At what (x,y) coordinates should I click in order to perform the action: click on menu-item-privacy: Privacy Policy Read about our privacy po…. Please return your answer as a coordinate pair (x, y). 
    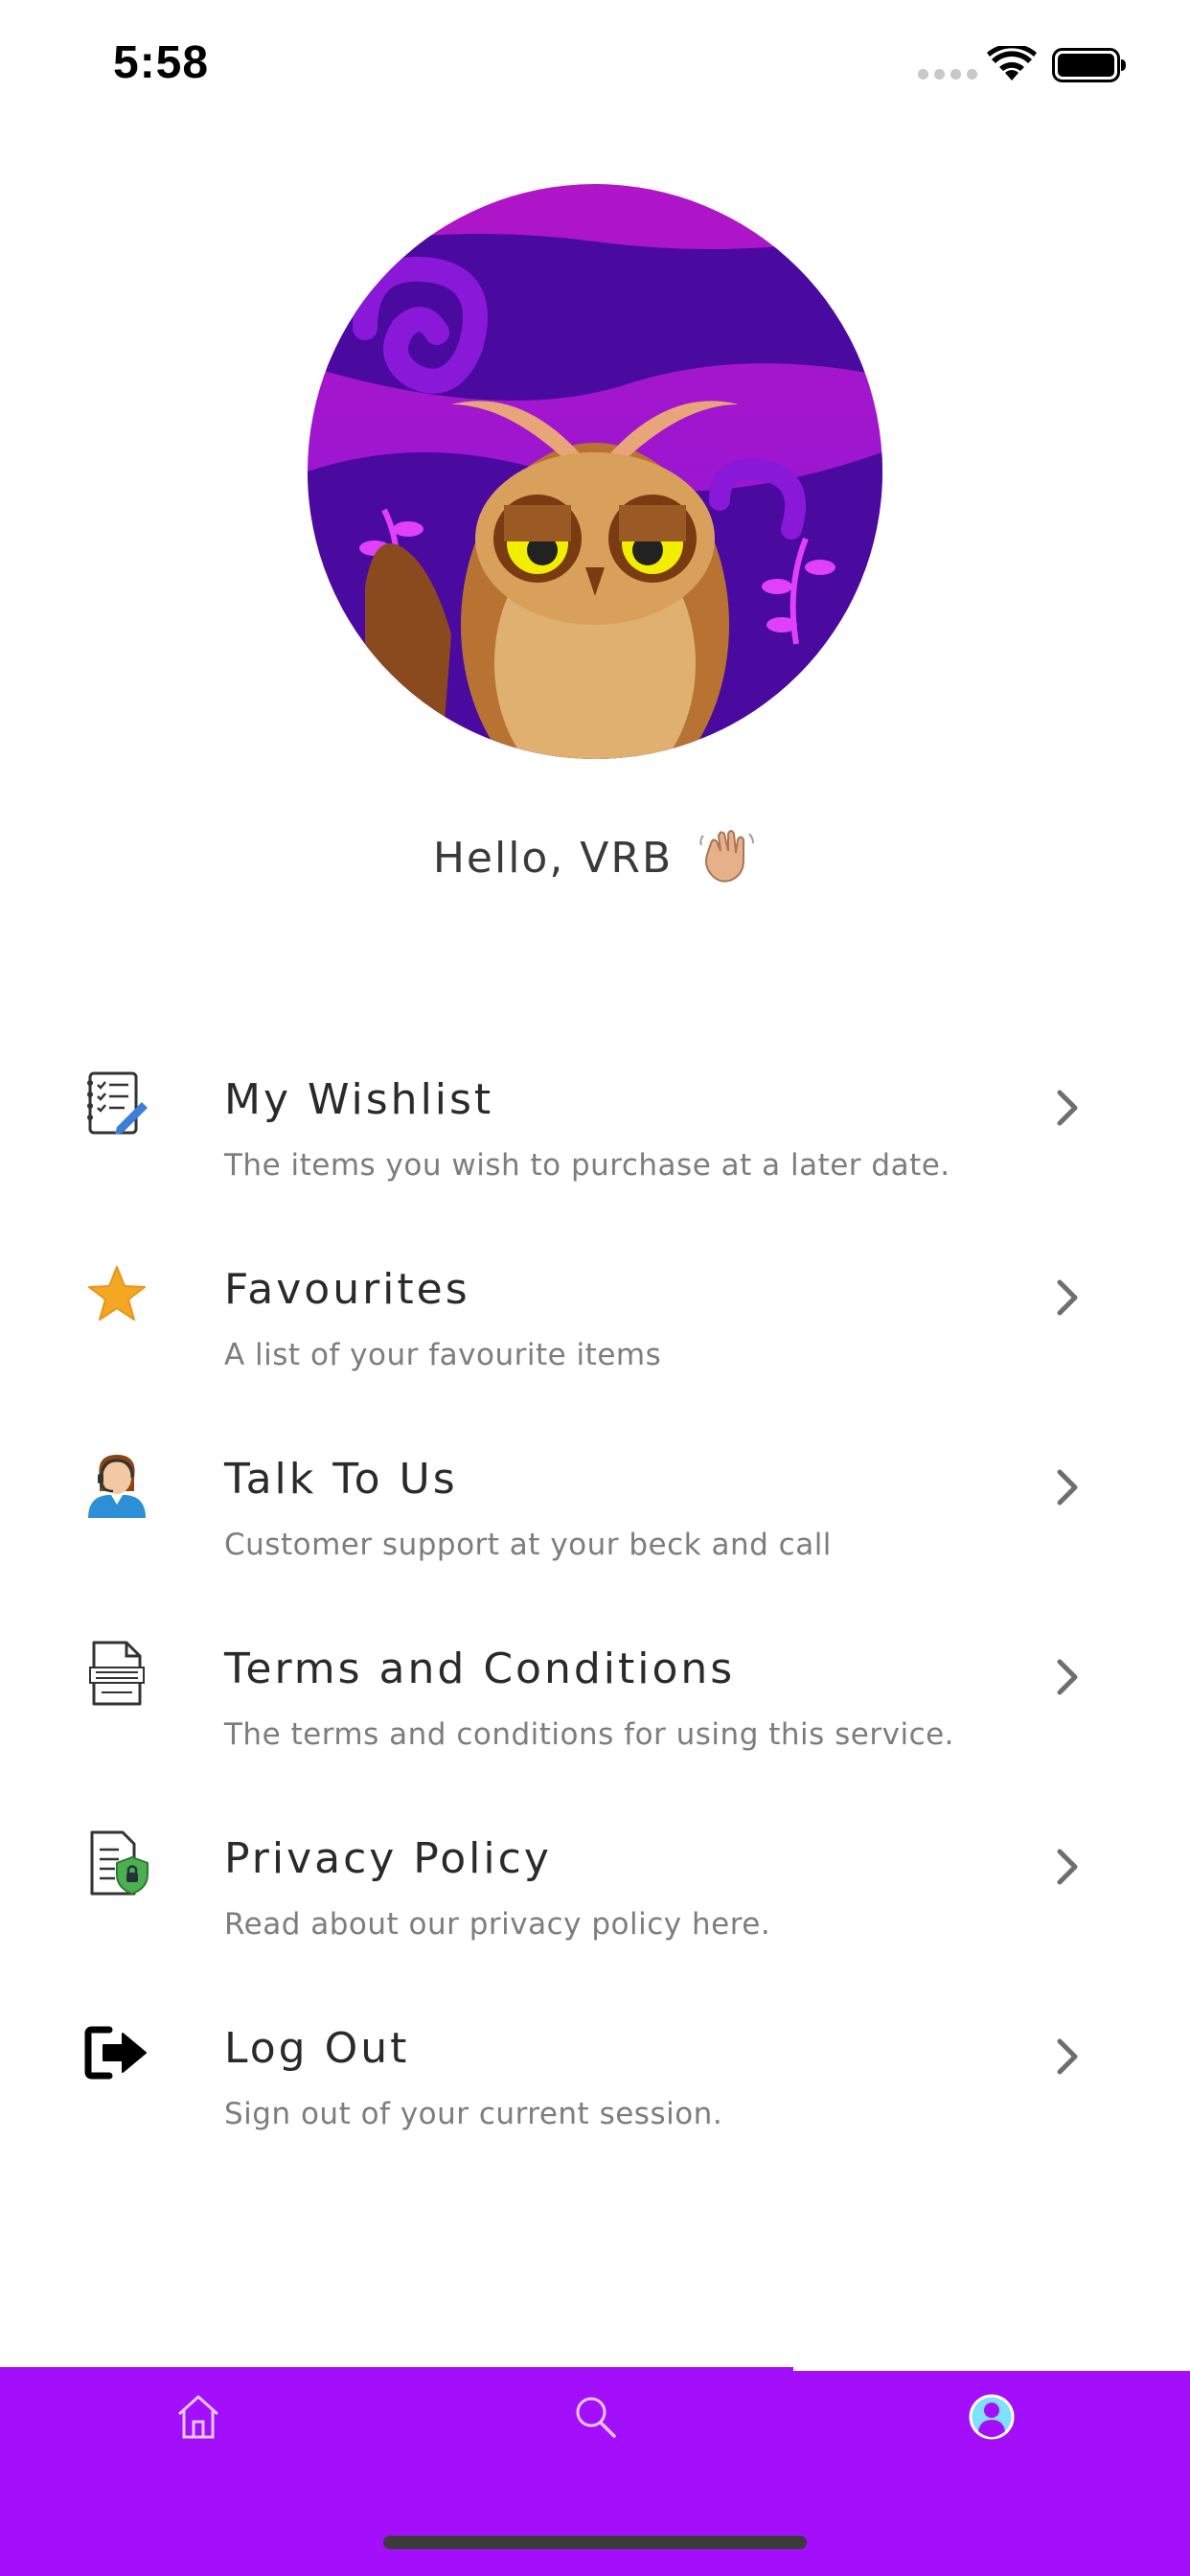
    Looking at the image, I should click on (595, 1904).